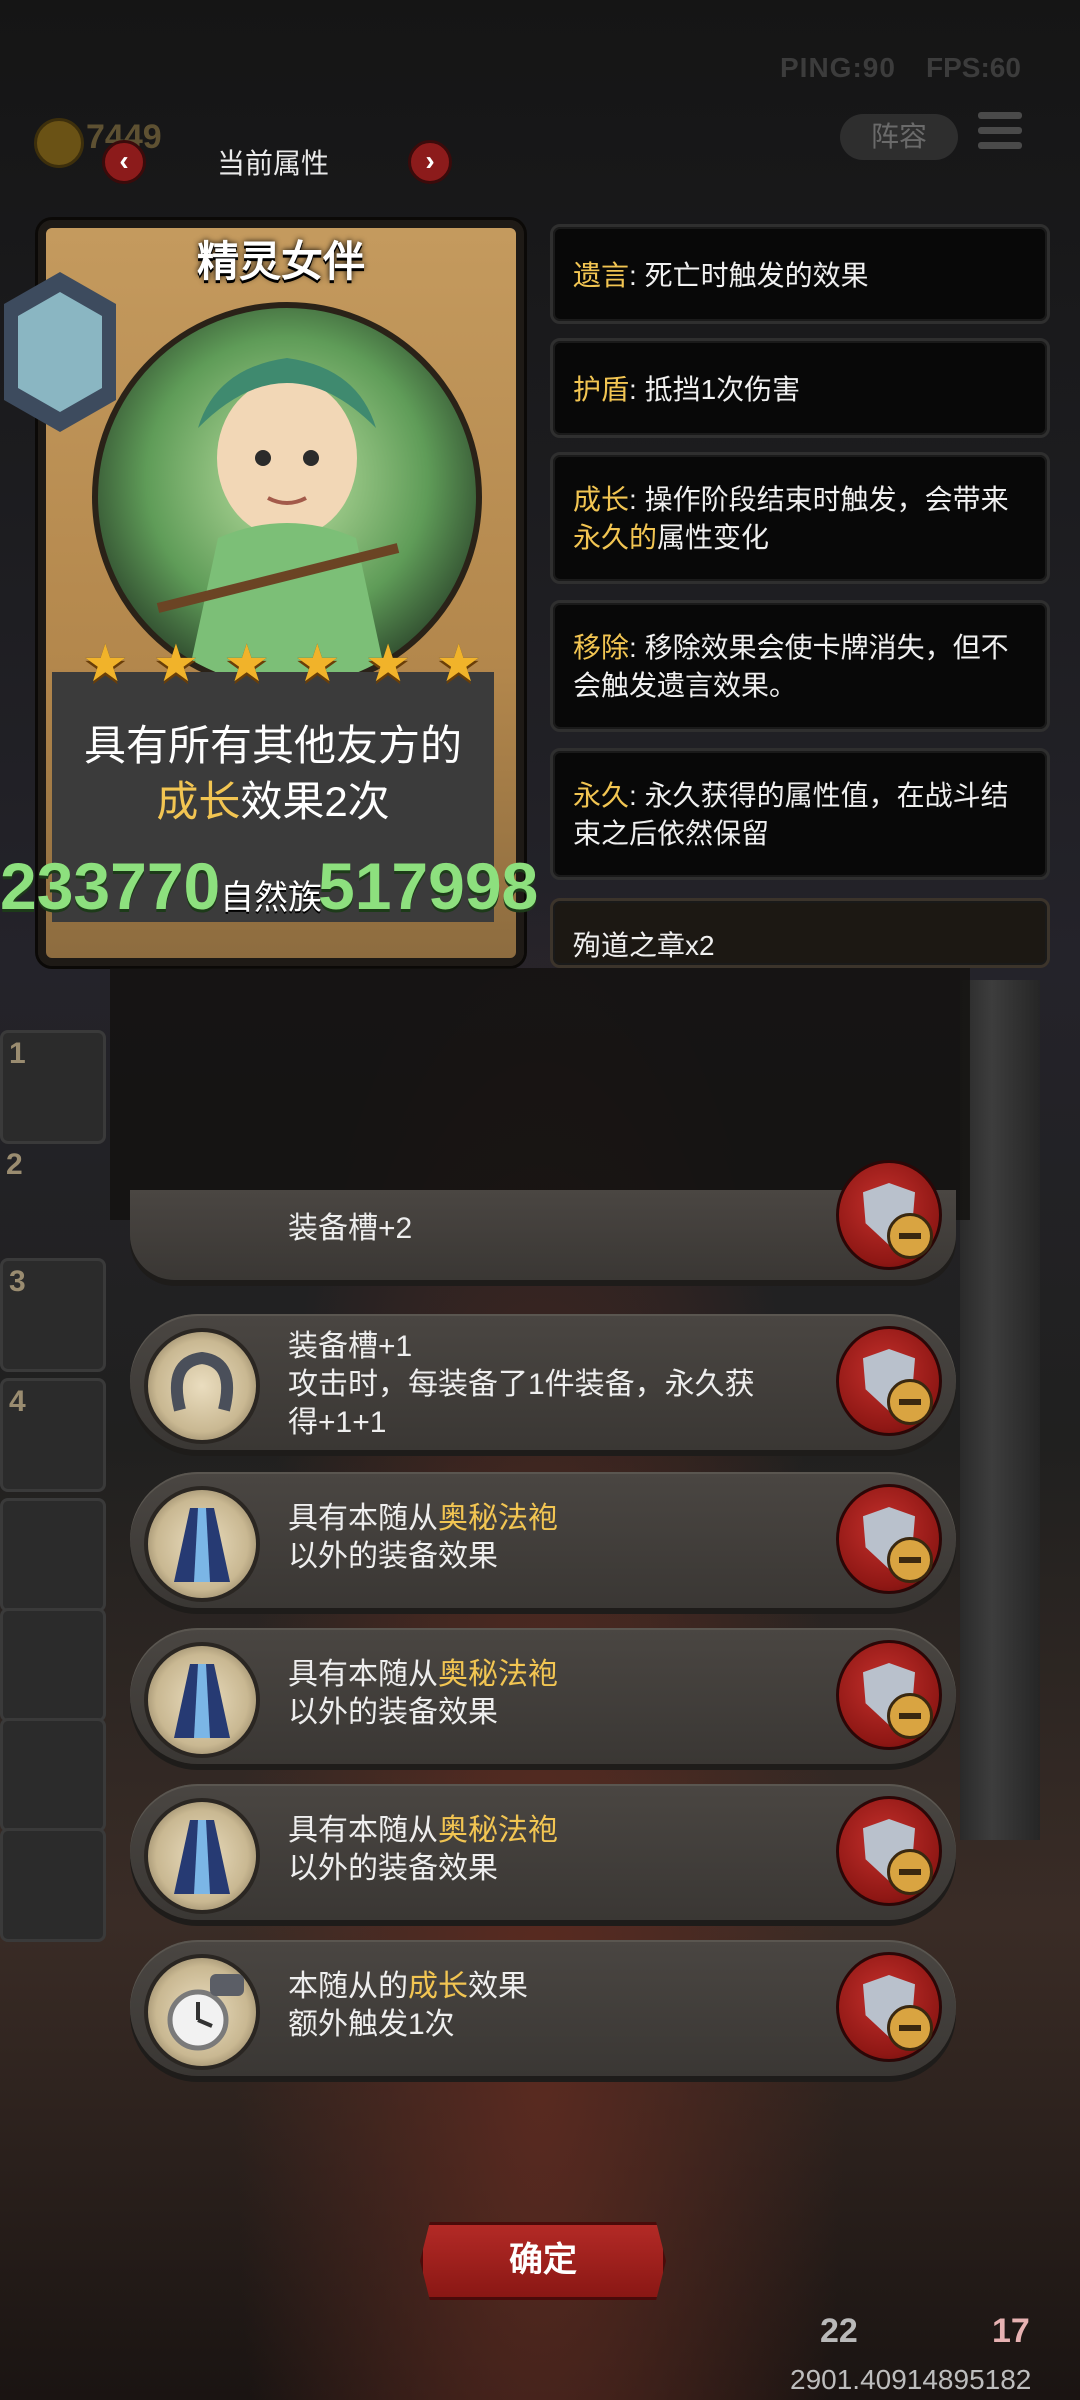 This screenshot has height=2400, width=1080. I want to click on tribe-label: 自然族, so click(271, 898).